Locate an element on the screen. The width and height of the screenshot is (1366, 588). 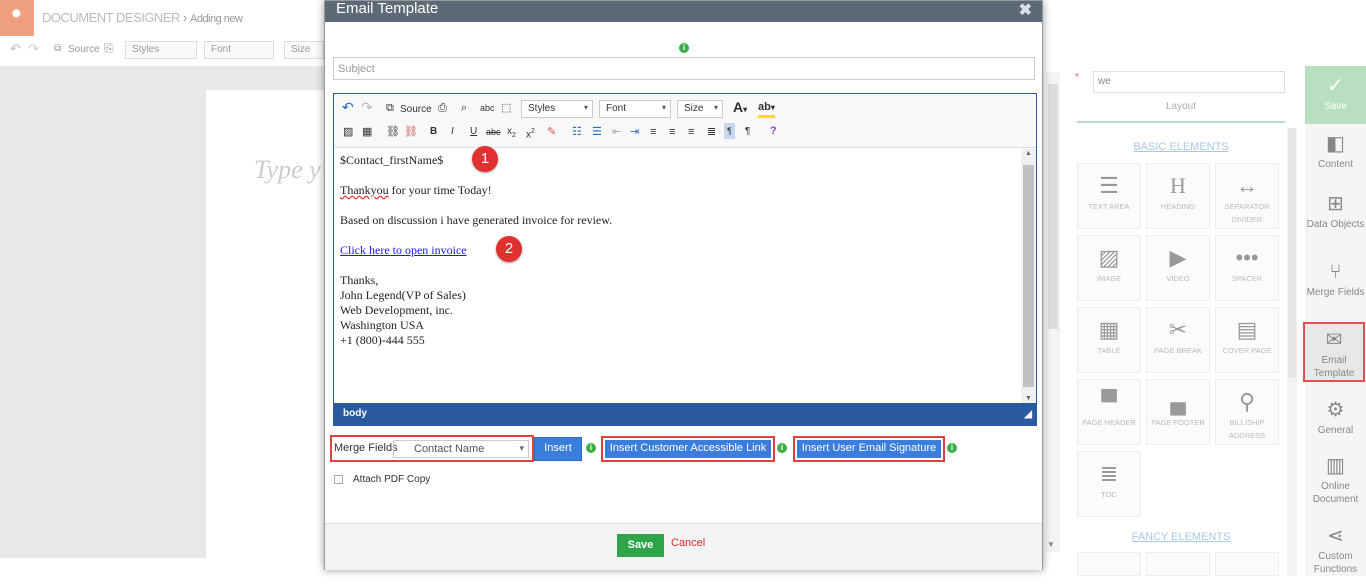
element-video: ▶ VIDEO is located at coordinates (1178, 268).